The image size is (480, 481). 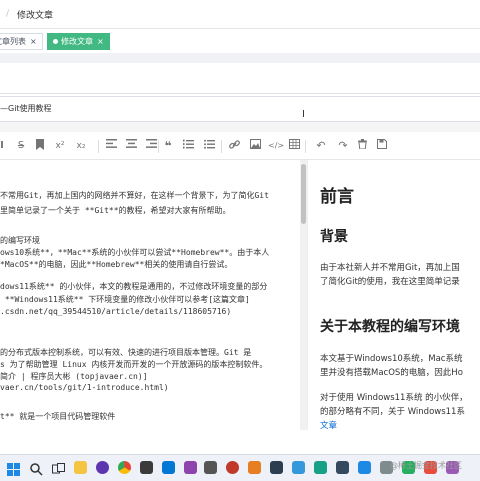 I want to click on image-icon, so click(x=255, y=146).